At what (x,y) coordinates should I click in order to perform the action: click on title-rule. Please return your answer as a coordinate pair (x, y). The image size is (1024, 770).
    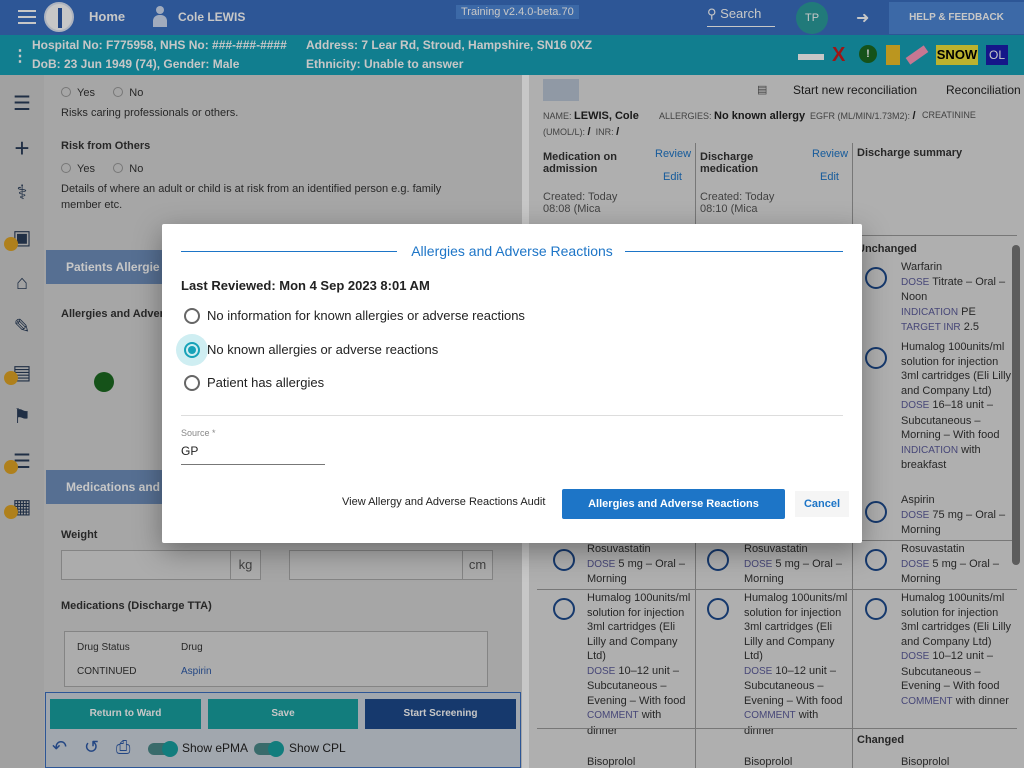
    Looking at the image, I should click on (734, 251).